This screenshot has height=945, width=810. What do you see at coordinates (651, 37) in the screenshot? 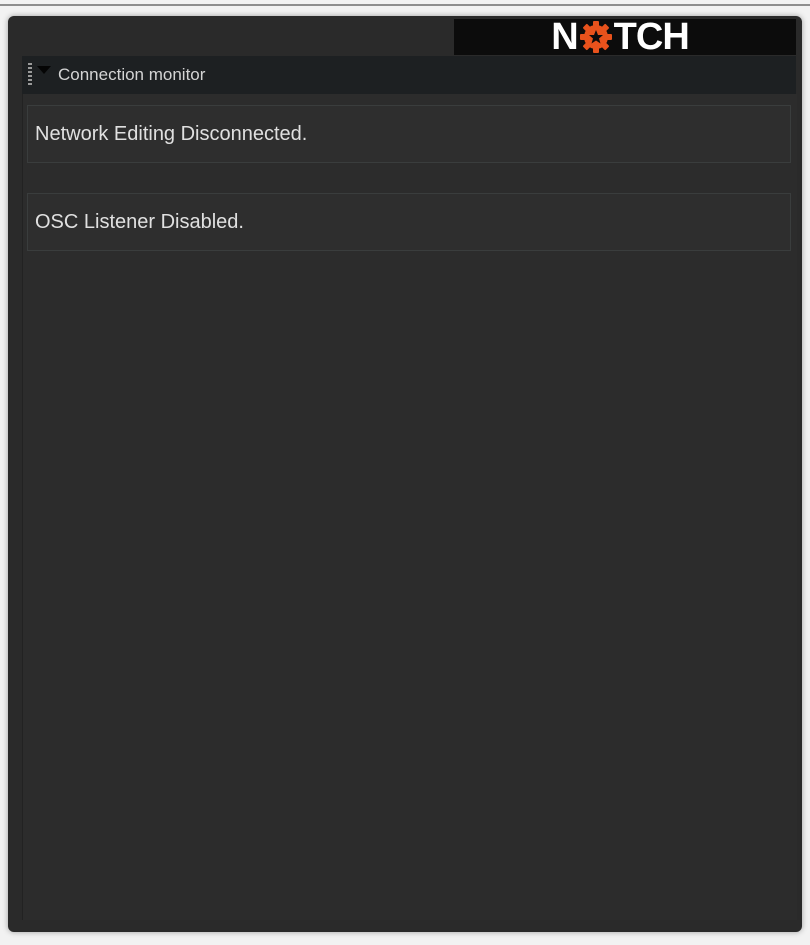
I see `logo-text-right: TCH` at bounding box center [651, 37].